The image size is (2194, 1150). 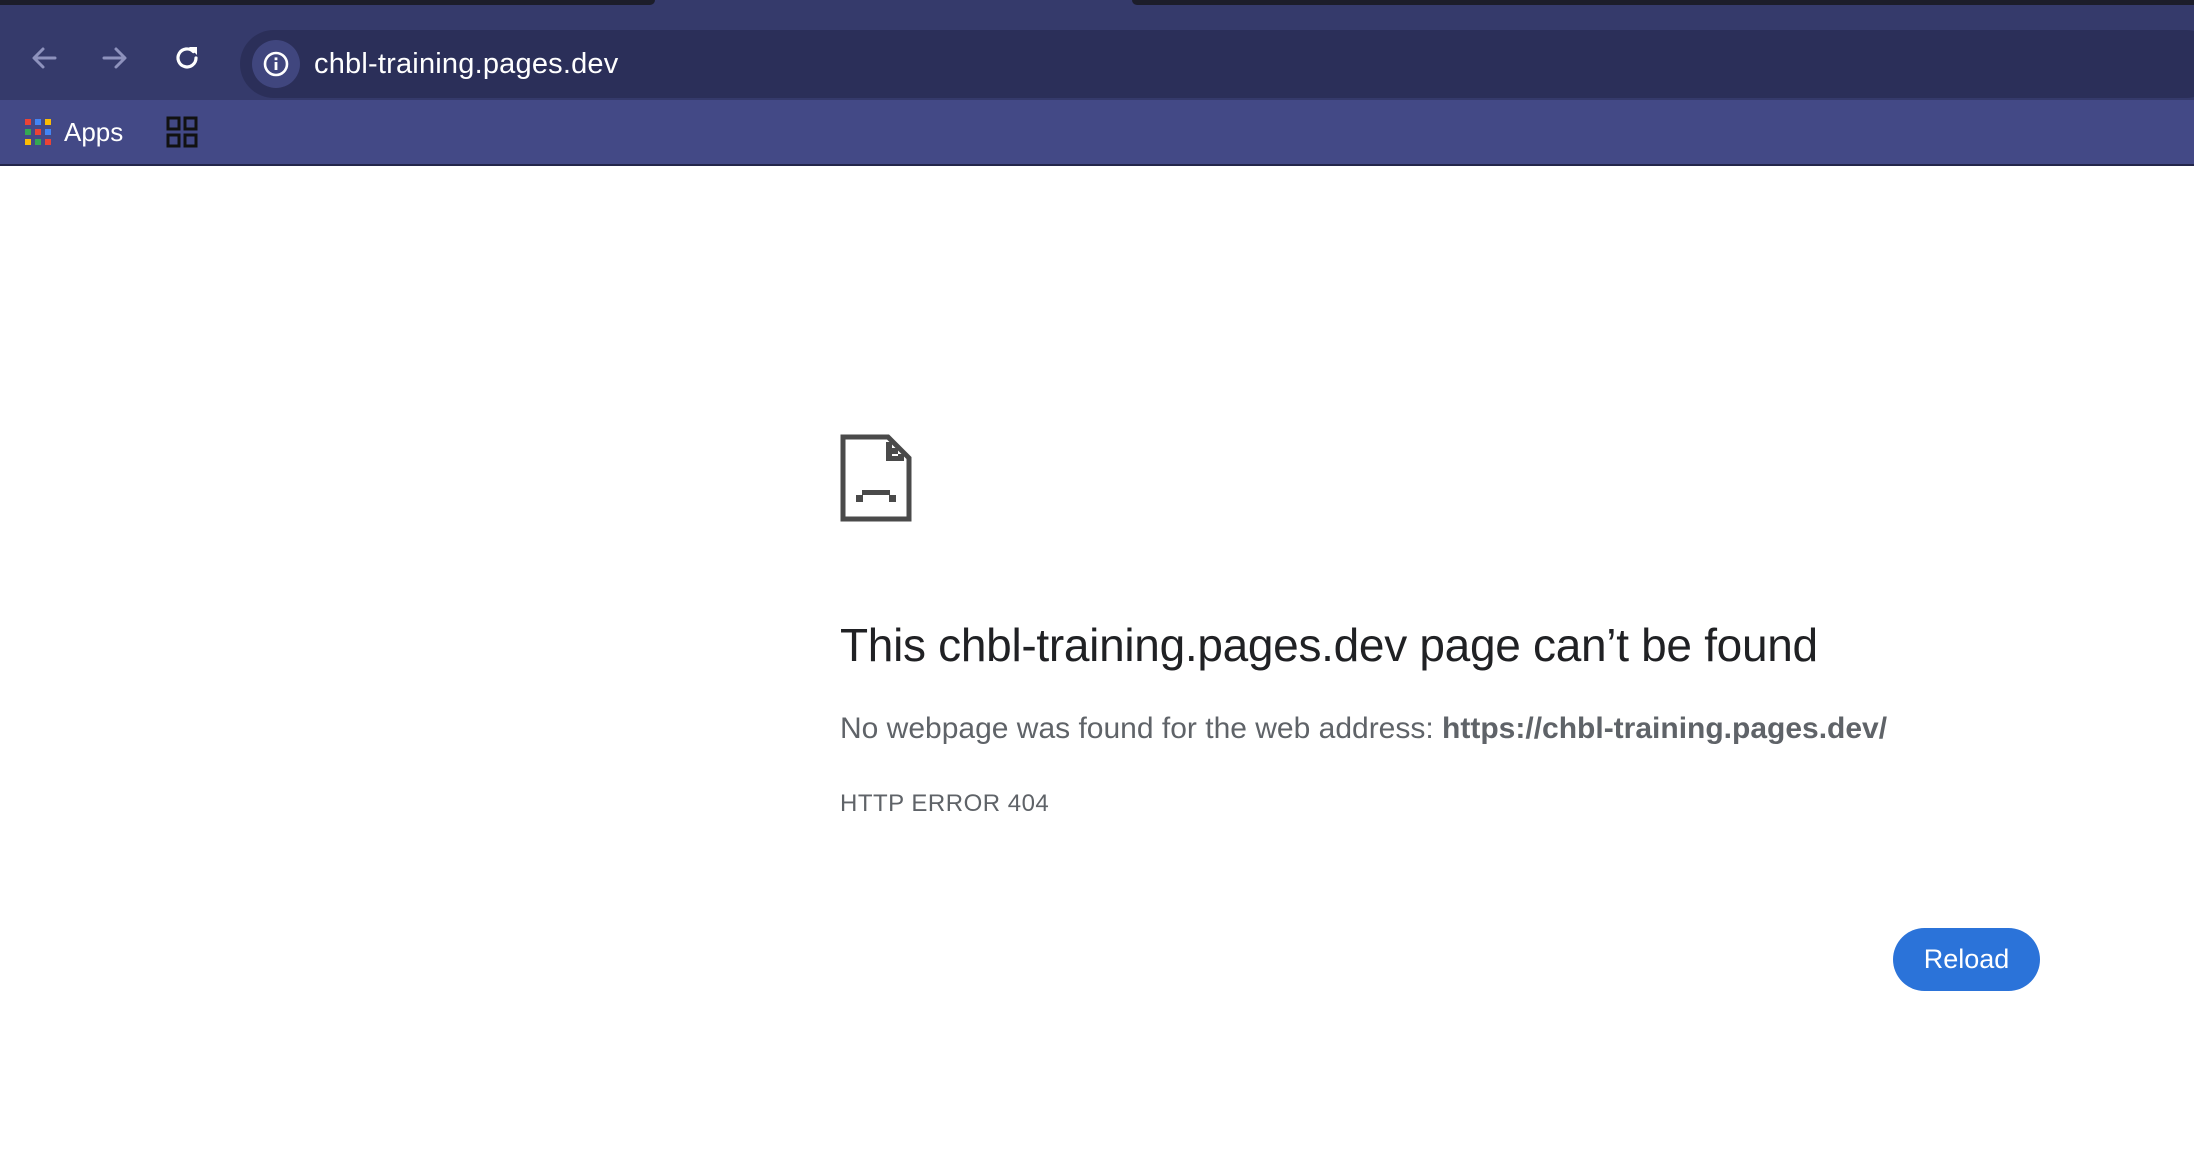 I want to click on arrow-right-icon, so click(x=114, y=58).